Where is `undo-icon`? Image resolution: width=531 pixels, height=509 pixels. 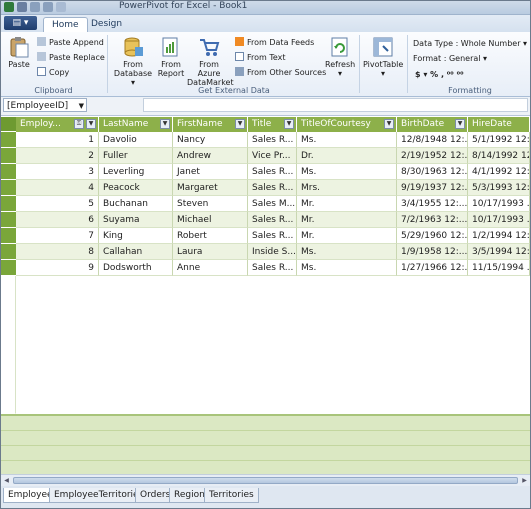
undo-icon is located at coordinates (35, 7).